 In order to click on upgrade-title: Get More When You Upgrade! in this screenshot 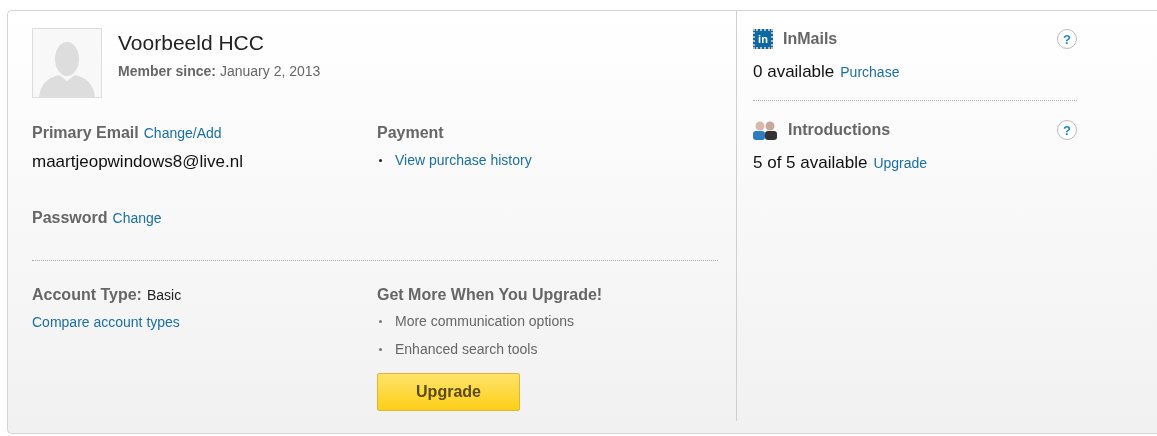, I will do `click(490, 294)`.